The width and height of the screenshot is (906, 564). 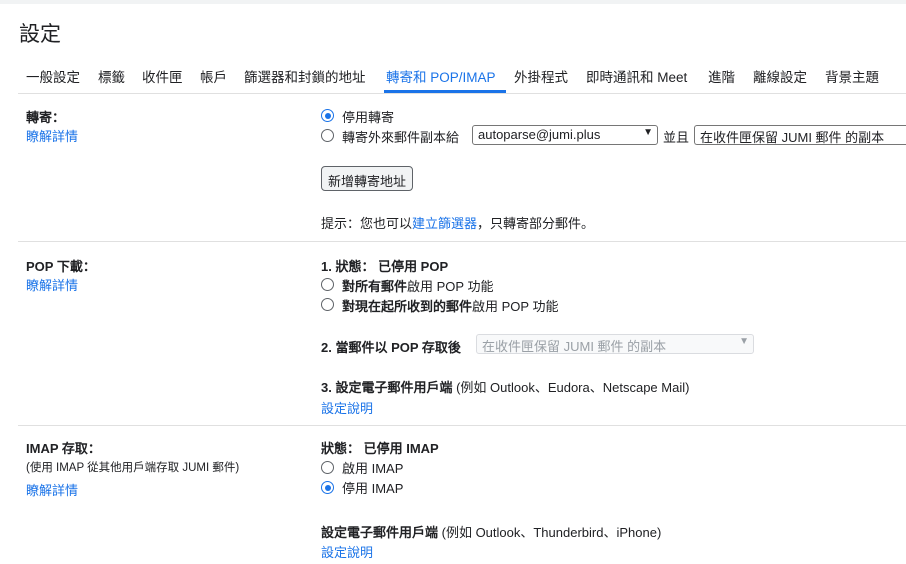 I want to click on tab-addons: 外掛程式, so click(x=541, y=76).